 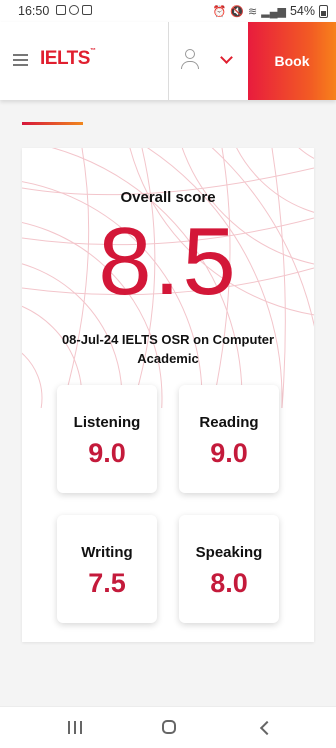 I want to click on reading-score: 9.0, so click(x=229, y=453).